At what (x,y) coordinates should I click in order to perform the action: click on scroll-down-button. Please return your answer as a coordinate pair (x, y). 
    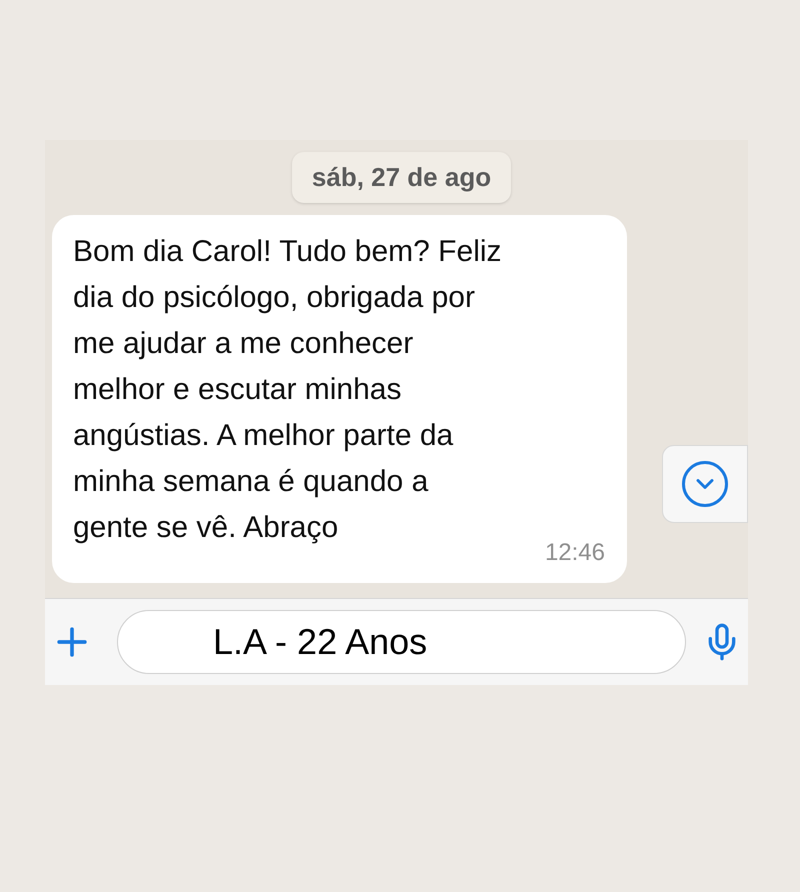
    Looking at the image, I should click on (705, 484).